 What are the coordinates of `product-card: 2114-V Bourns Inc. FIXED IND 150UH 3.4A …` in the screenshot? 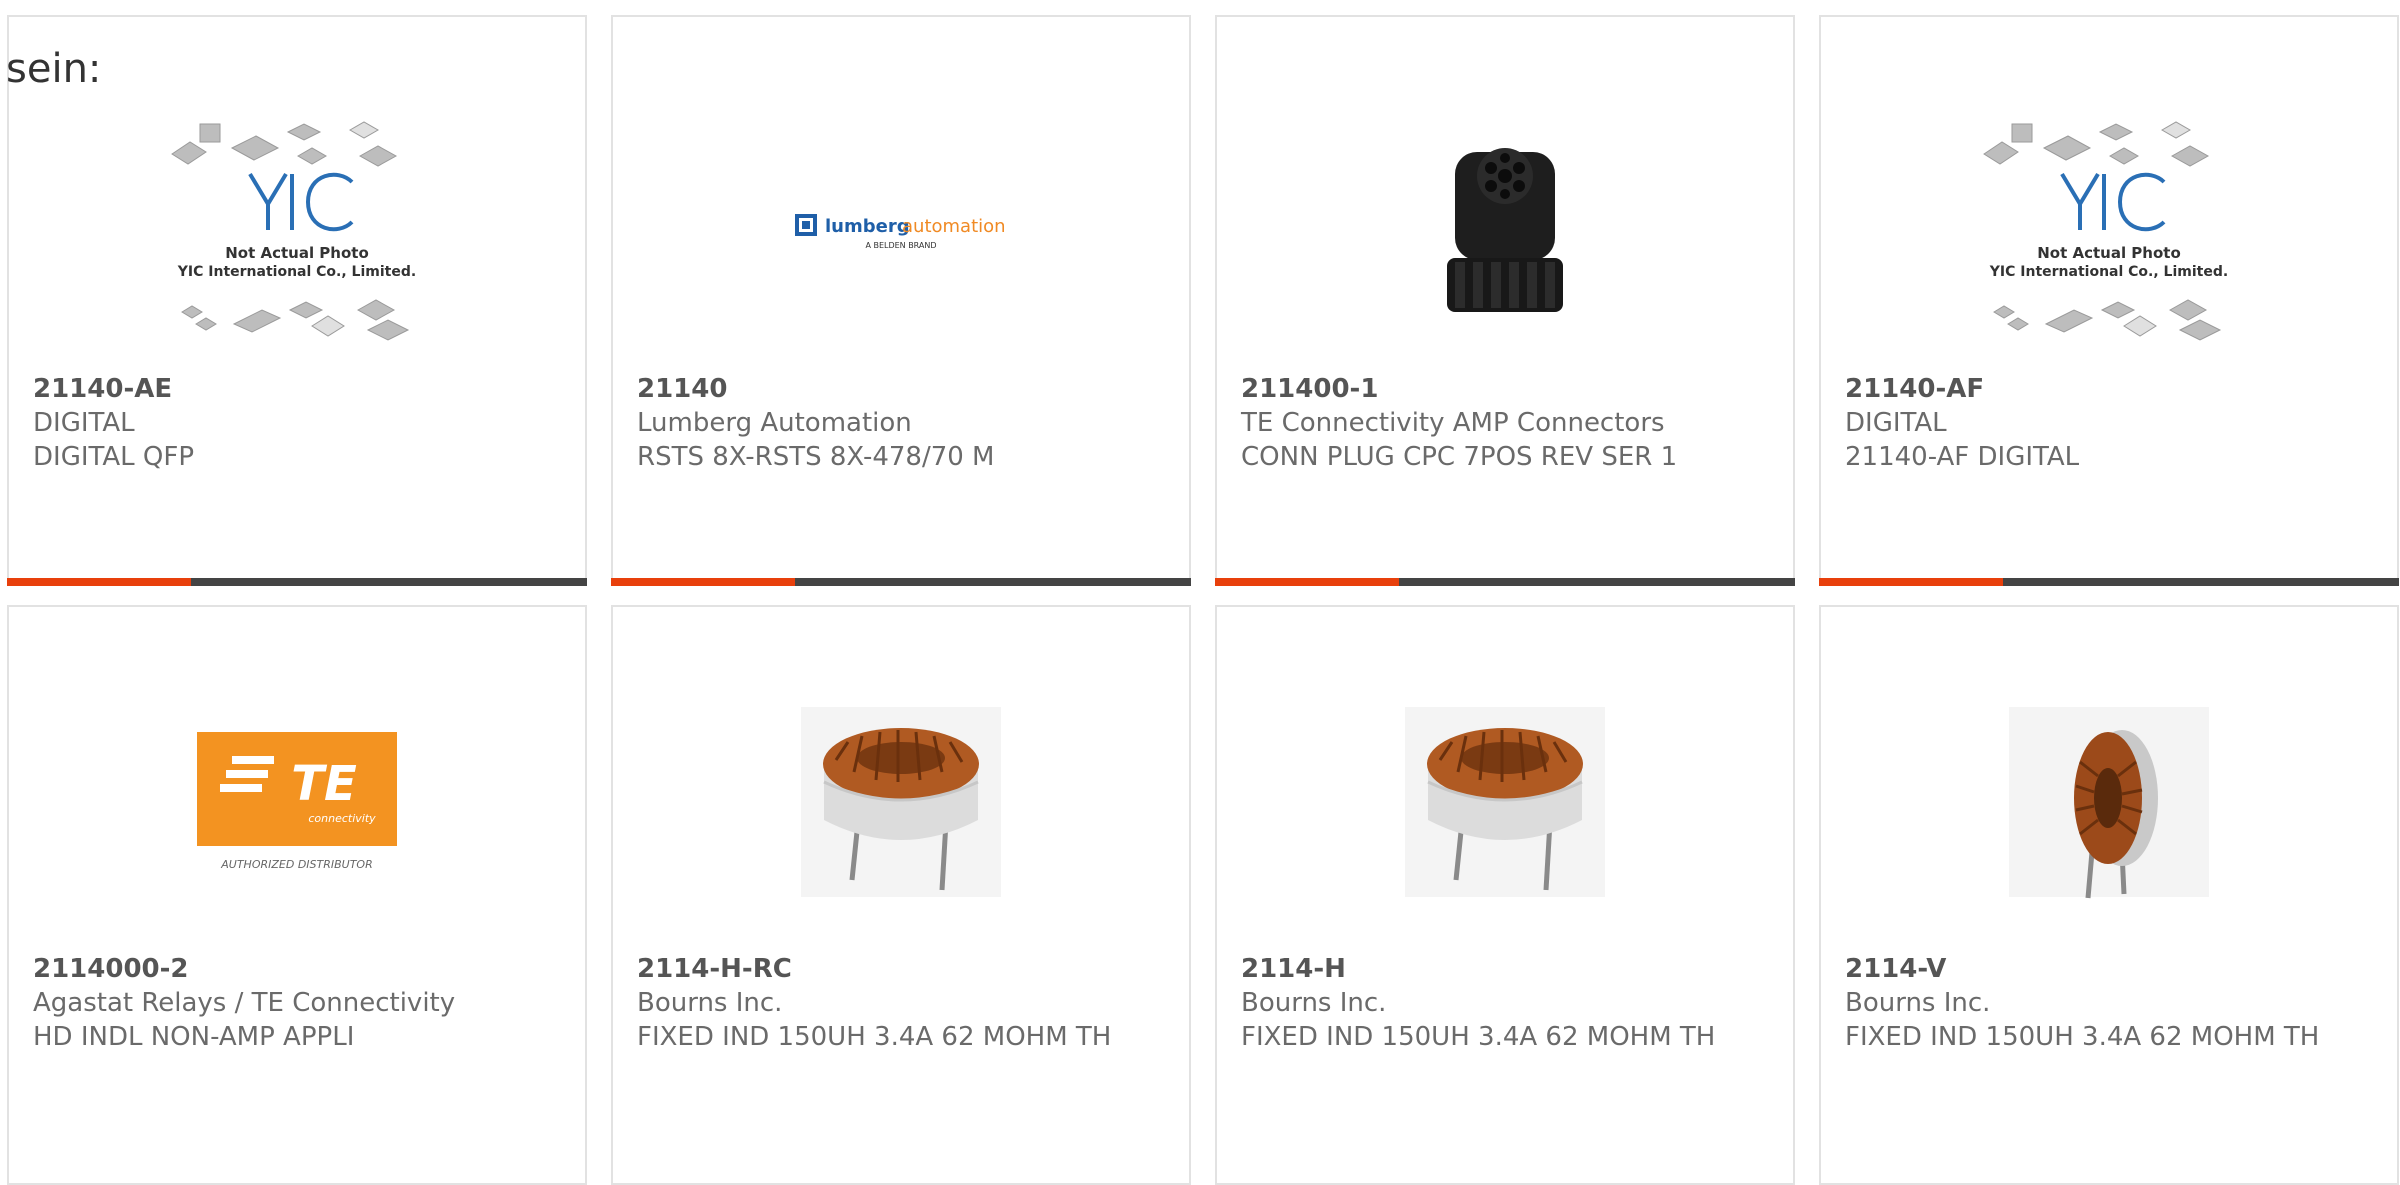 It's located at (2109, 895).